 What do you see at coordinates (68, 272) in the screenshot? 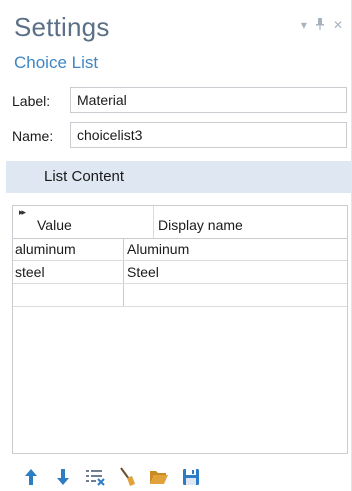
I see `cell-value: steel` at bounding box center [68, 272].